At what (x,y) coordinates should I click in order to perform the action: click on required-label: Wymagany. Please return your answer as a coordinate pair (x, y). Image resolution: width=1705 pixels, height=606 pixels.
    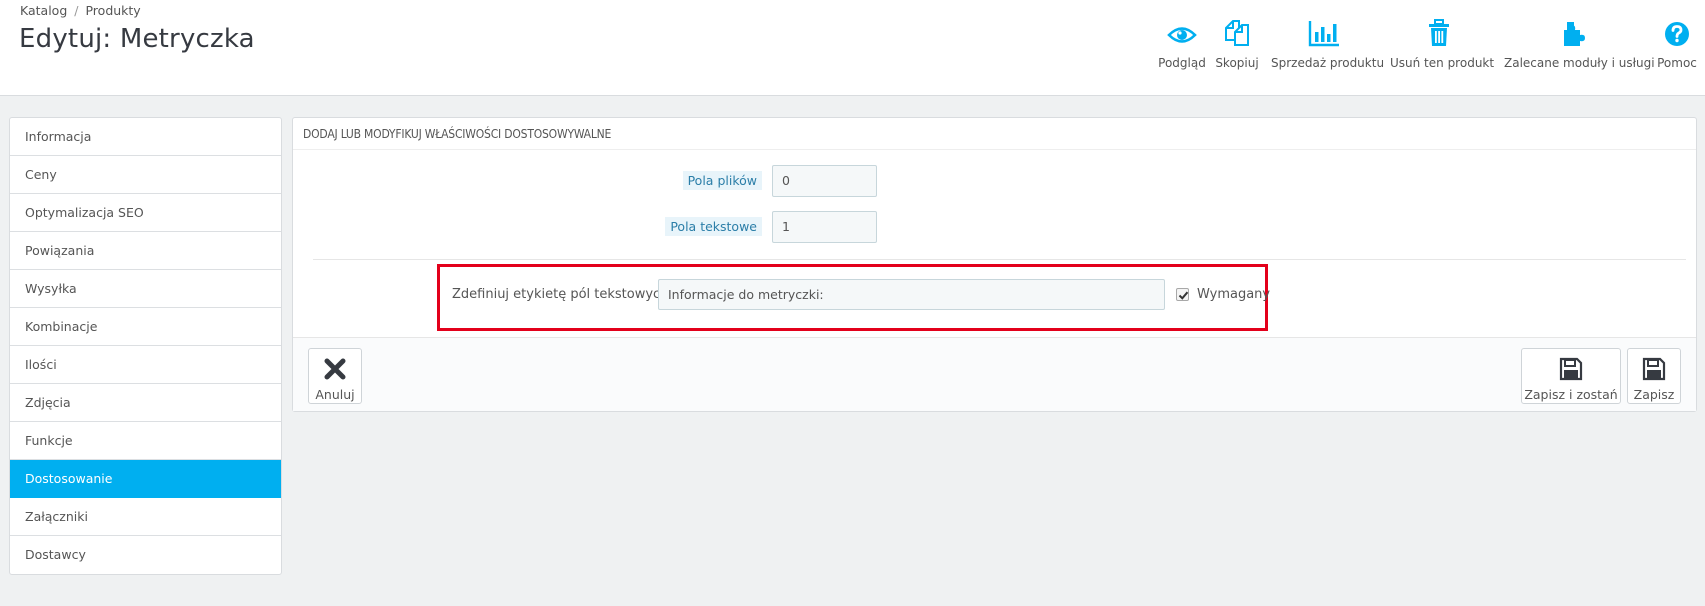
    Looking at the image, I should click on (1233, 294).